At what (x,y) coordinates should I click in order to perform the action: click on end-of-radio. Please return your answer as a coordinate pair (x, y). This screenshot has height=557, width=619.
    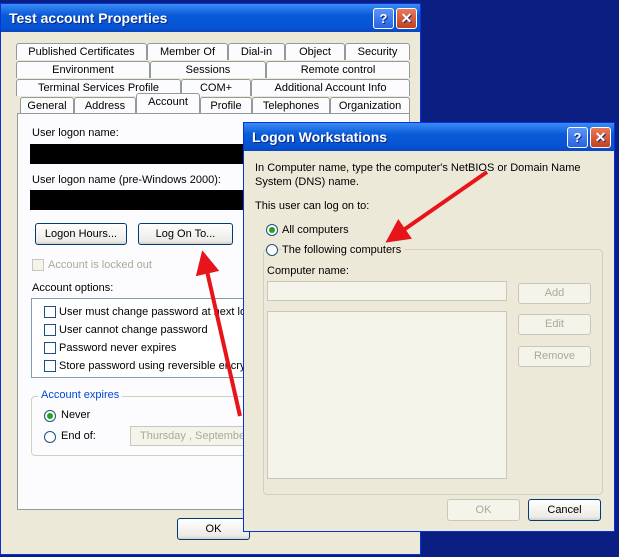
    Looking at the image, I should click on (50, 437).